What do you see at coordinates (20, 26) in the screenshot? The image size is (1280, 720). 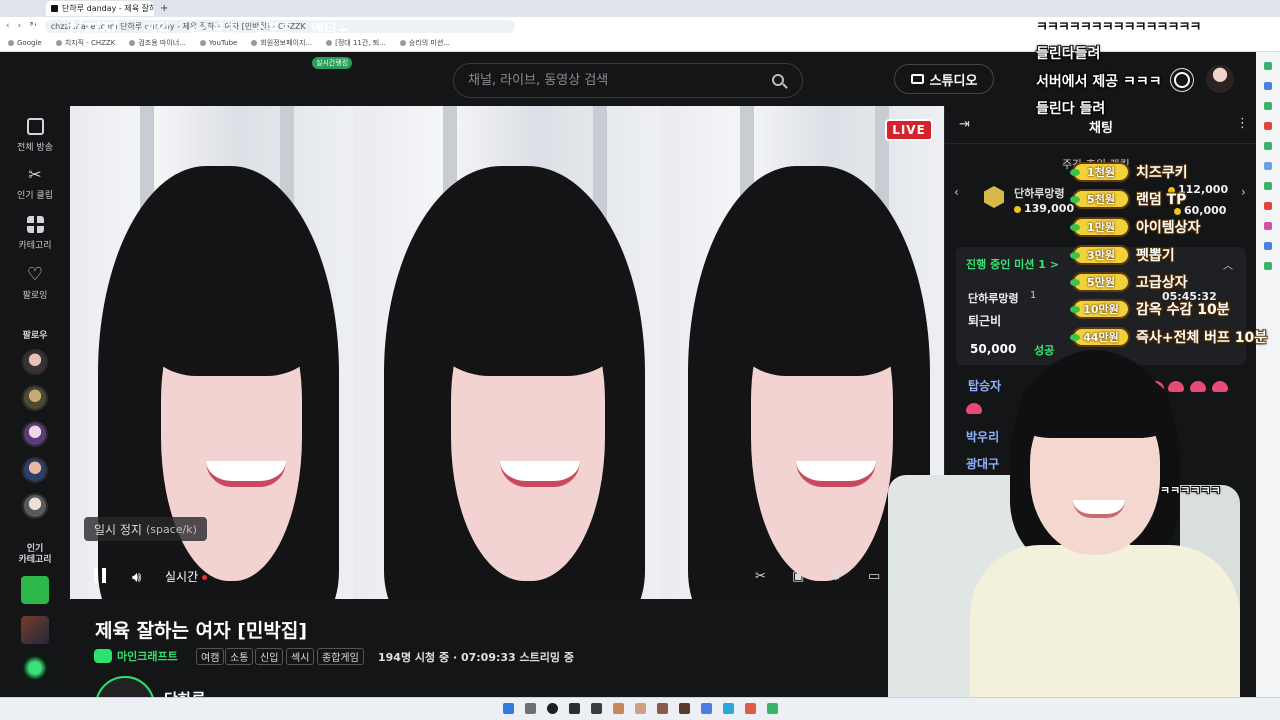 I see `forward-icon: ›` at bounding box center [20, 26].